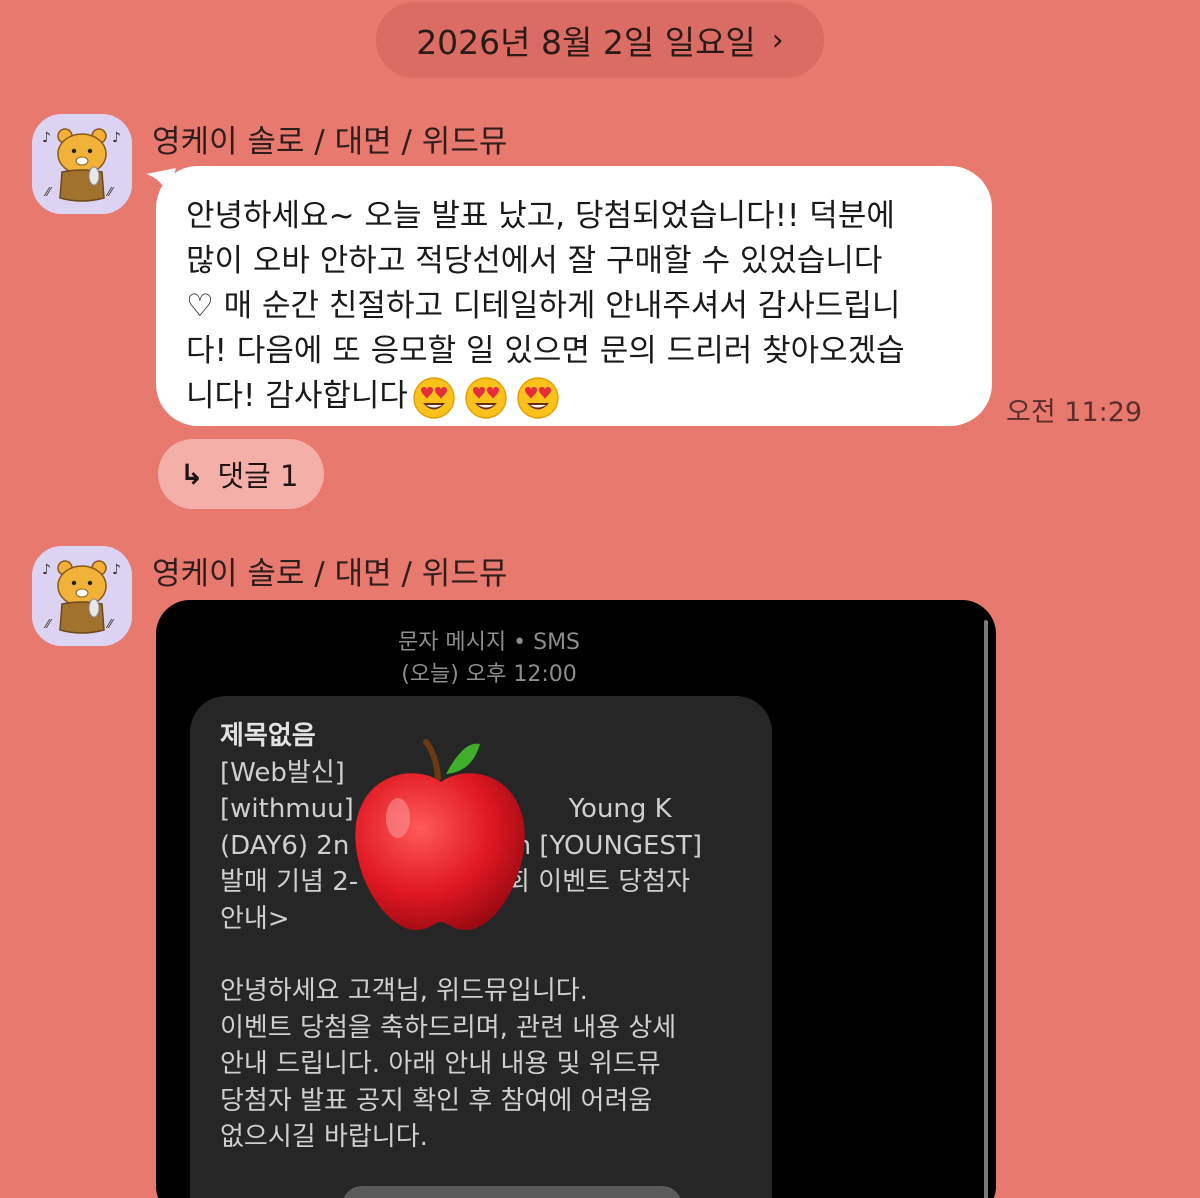 The height and width of the screenshot is (1198, 1200). I want to click on reply-arrow-icon: ↳, so click(192, 474).